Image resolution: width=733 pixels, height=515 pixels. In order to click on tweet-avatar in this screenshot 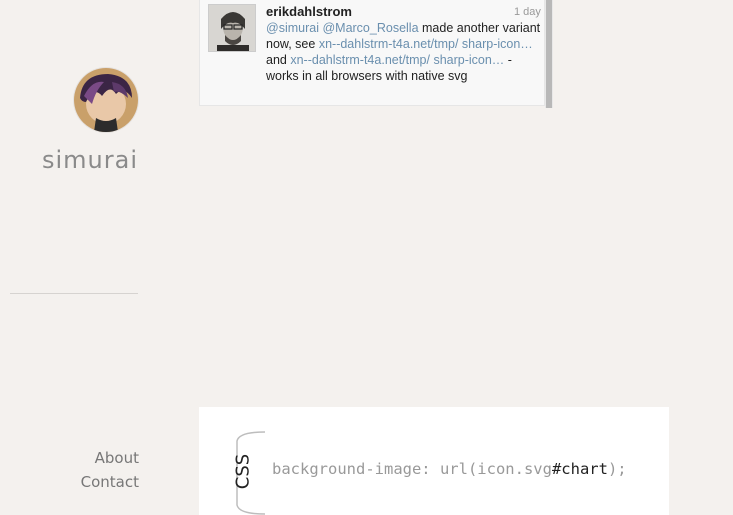, I will do `click(232, 28)`.